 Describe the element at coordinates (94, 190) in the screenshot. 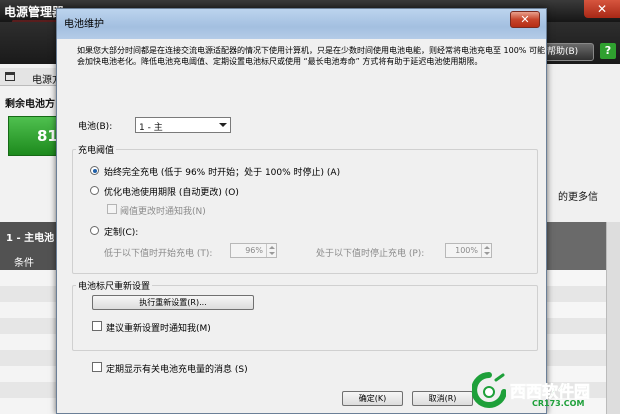

I see `radio-optimize-lifespan` at that location.